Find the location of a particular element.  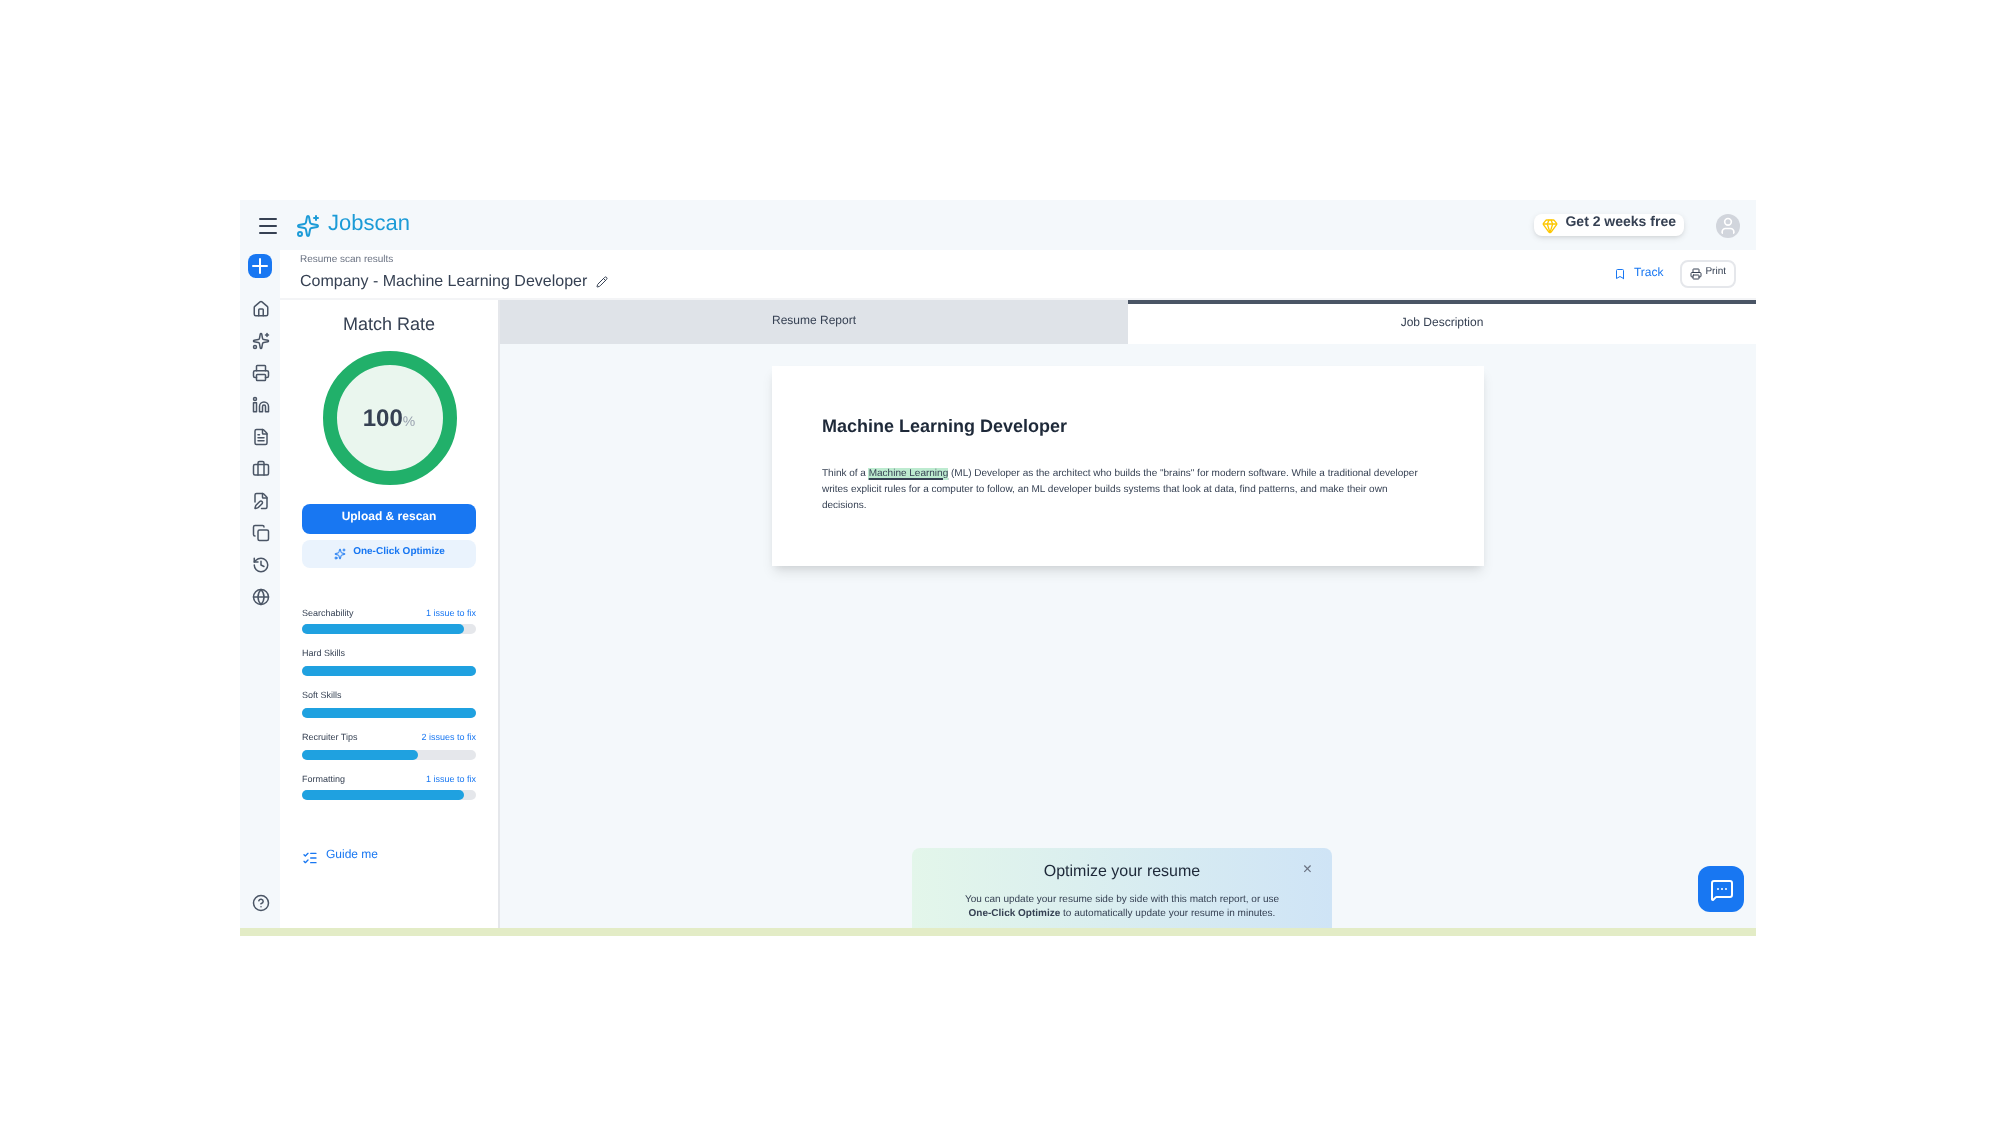

history-icon is located at coordinates (260, 565).